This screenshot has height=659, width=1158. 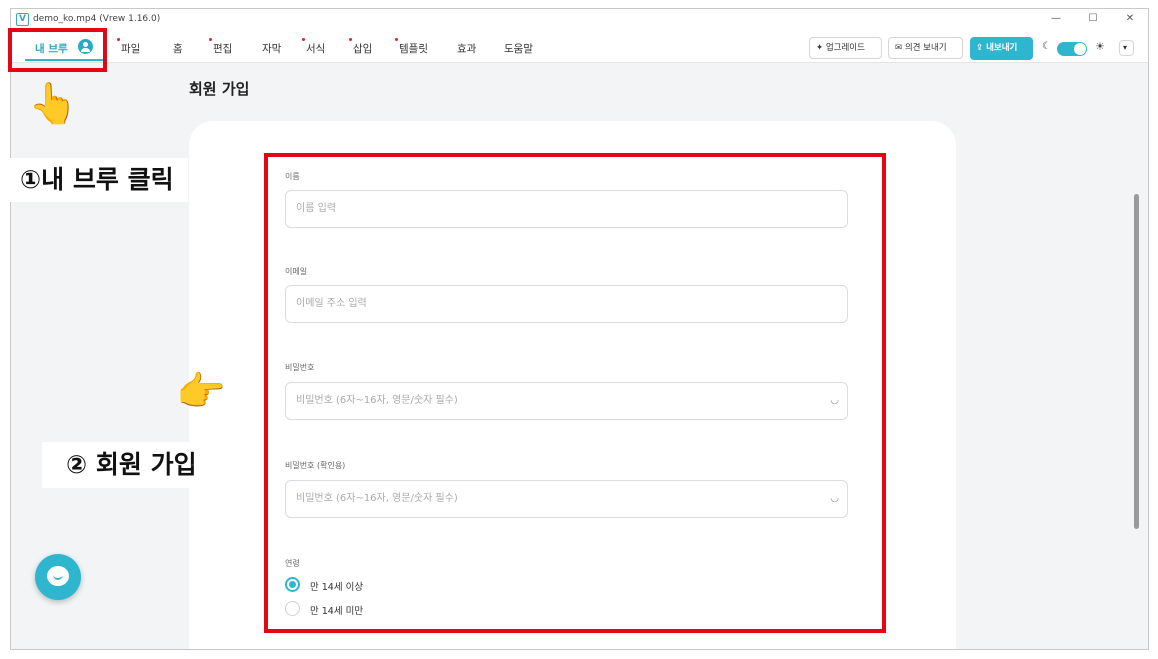 I want to click on menu-format: 서식, so click(x=314, y=47).